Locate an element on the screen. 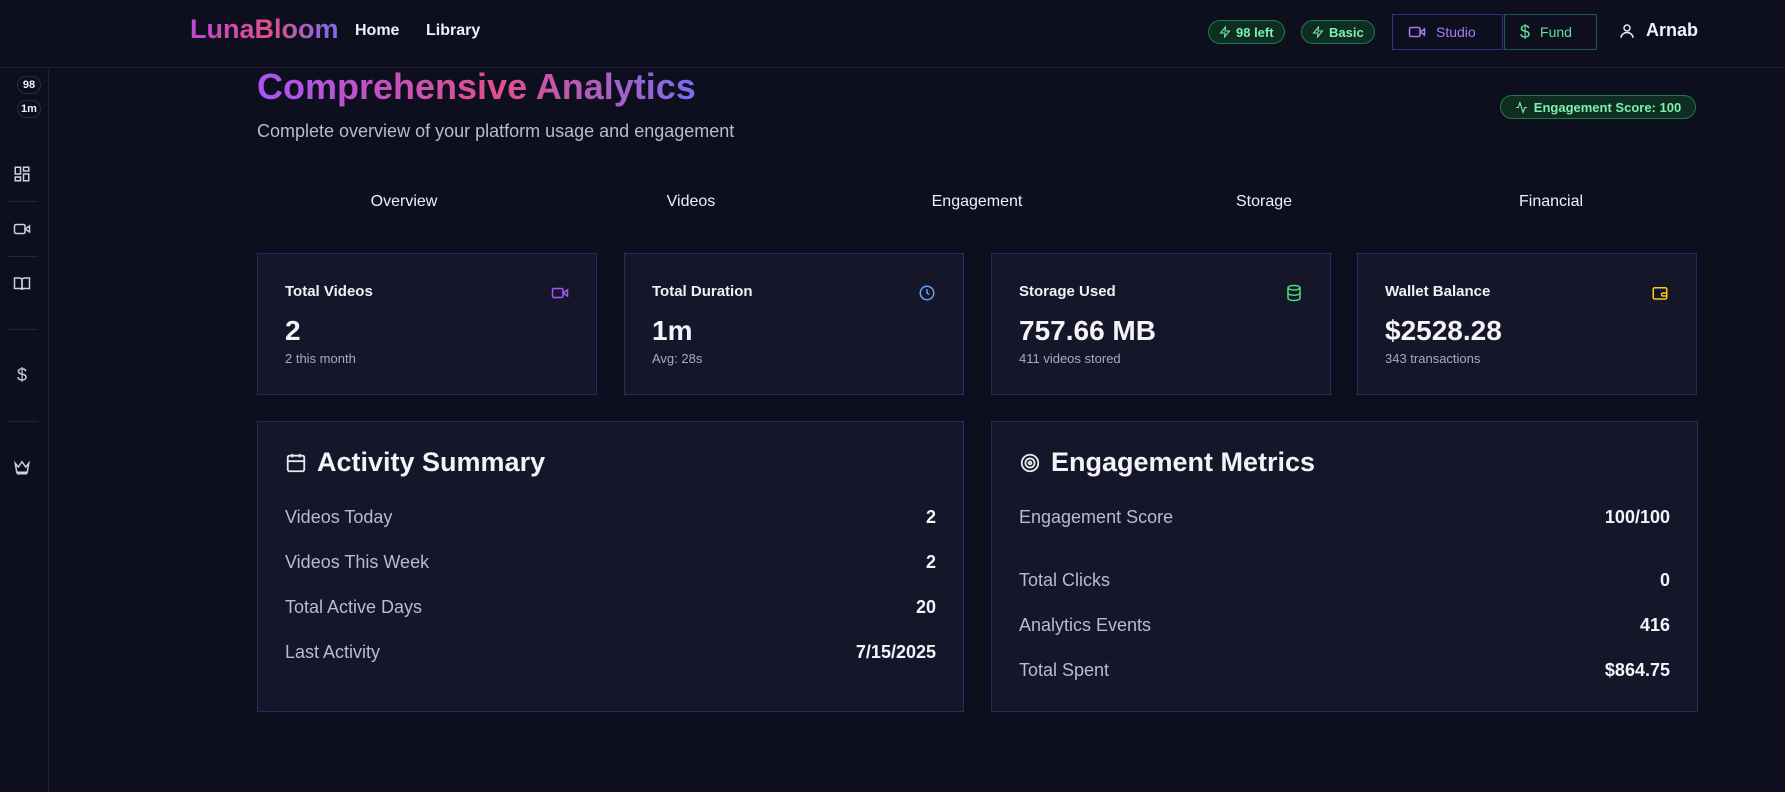  tab-financial: Financial is located at coordinates (1551, 202).